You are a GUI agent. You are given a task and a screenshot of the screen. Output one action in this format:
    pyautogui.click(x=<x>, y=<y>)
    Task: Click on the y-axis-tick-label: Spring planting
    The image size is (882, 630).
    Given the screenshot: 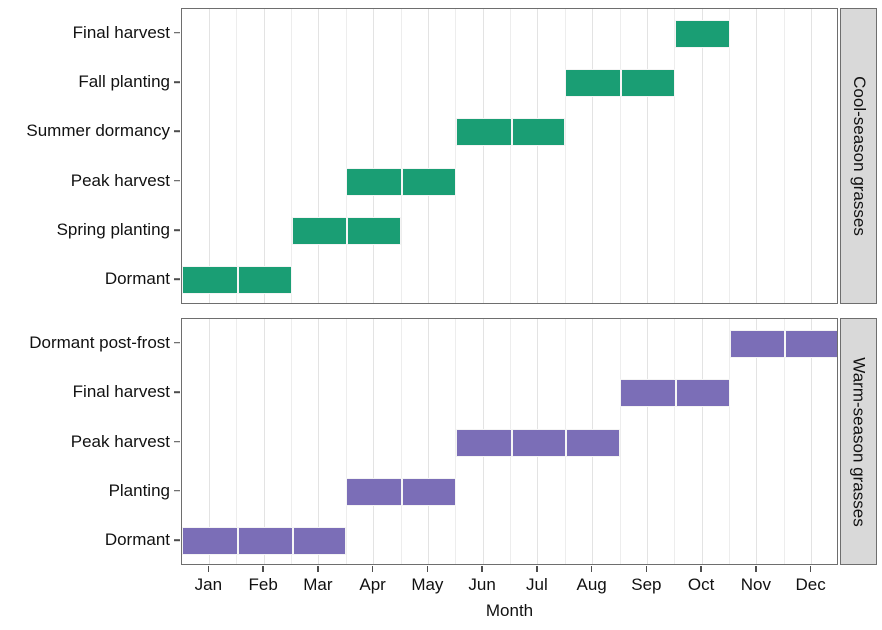 What is the action you would take?
    pyautogui.click(x=113, y=229)
    